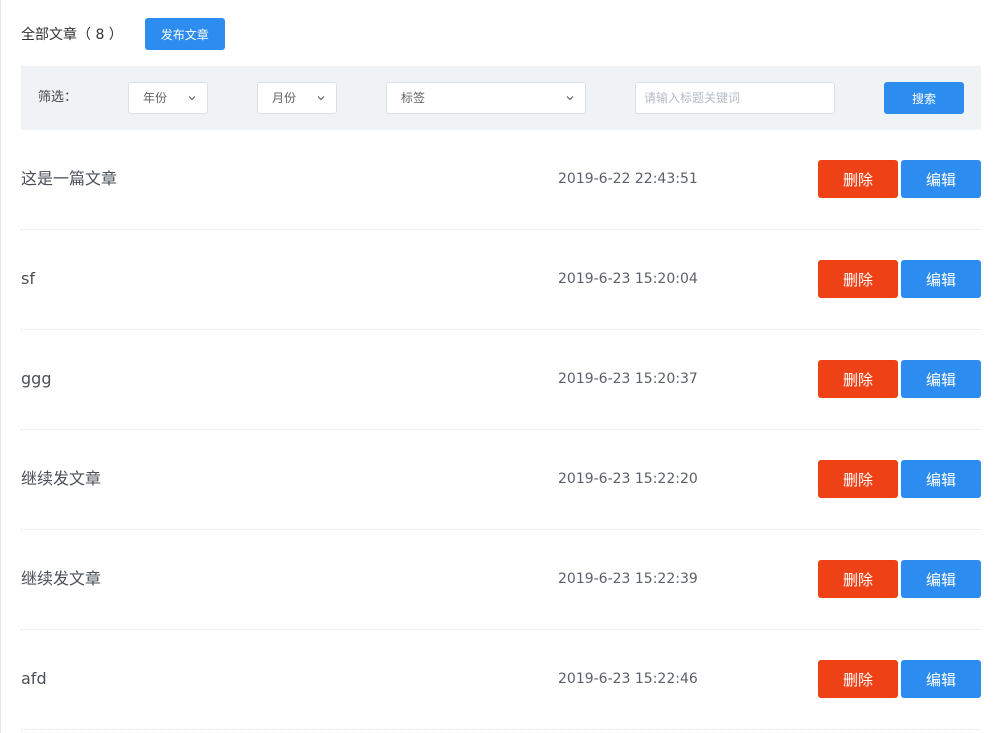  Describe the element at coordinates (628, 579) in the screenshot. I see `article-date: 2019-6-23 15:22:39` at that location.